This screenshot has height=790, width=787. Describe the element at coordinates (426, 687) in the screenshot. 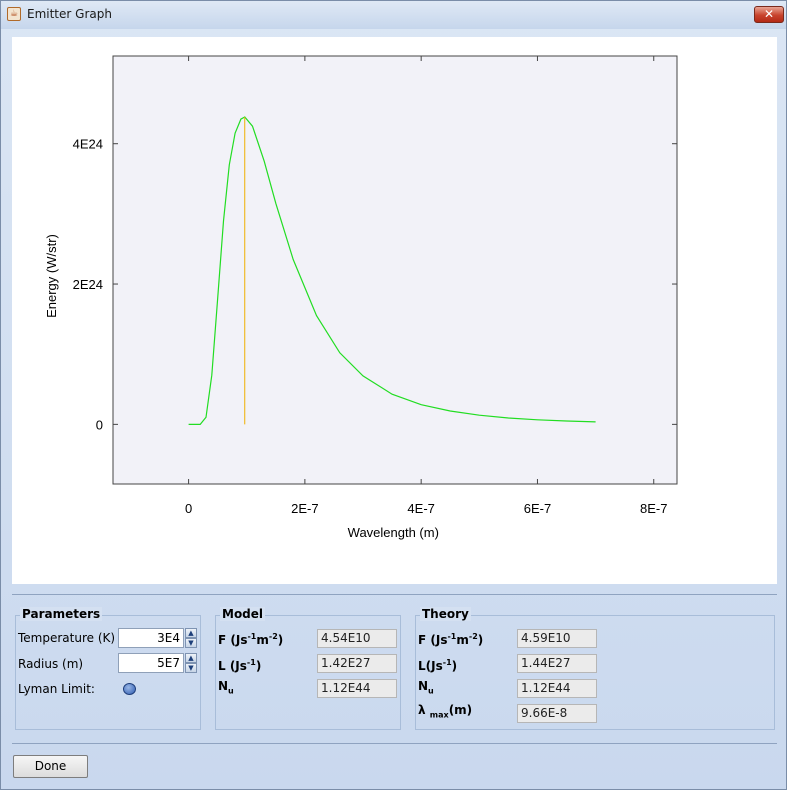

I see `theory-nu-label: Nu` at that location.